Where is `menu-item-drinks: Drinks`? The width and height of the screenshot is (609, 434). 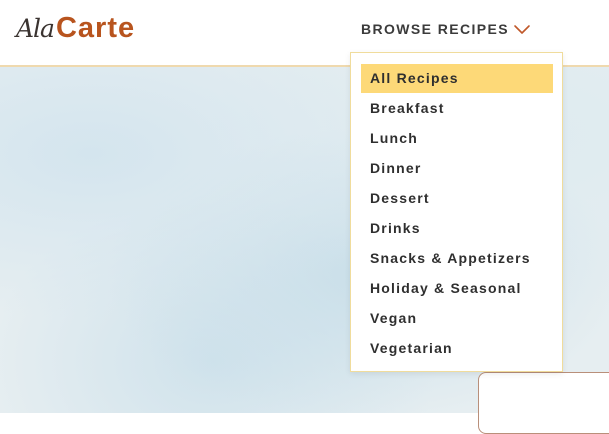
menu-item-drinks: Drinks is located at coordinates (457, 228).